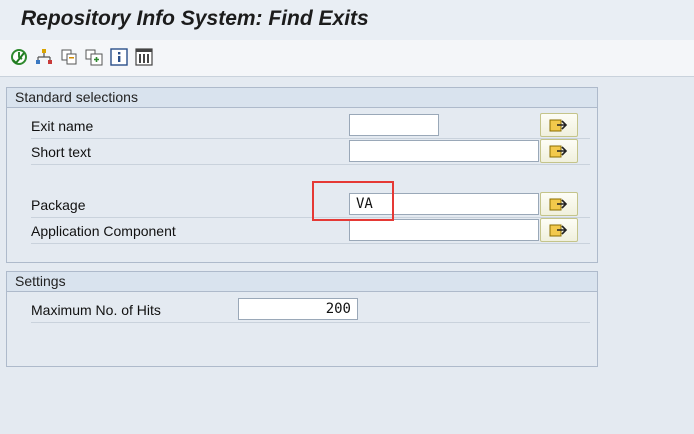 The image size is (694, 434). I want to click on package-multiple-selection-button, so click(559, 204).